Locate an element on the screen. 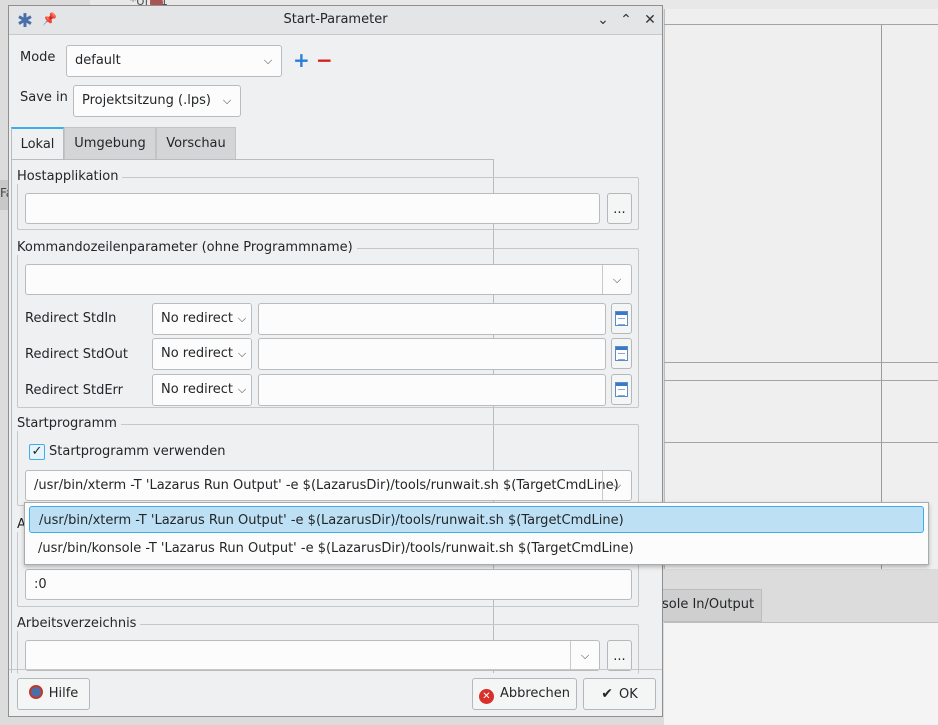  host-app-input is located at coordinates (312, 208).